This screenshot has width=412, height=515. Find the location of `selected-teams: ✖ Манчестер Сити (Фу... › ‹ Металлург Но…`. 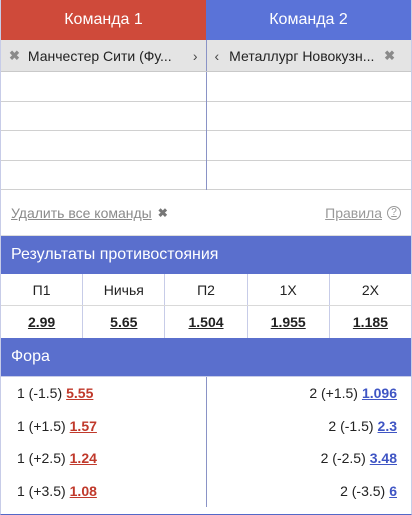

selected-teams: ✖ Манчестер Сити (Фу... › ‹ Металлург Но… is located at coordinates (206, 56).